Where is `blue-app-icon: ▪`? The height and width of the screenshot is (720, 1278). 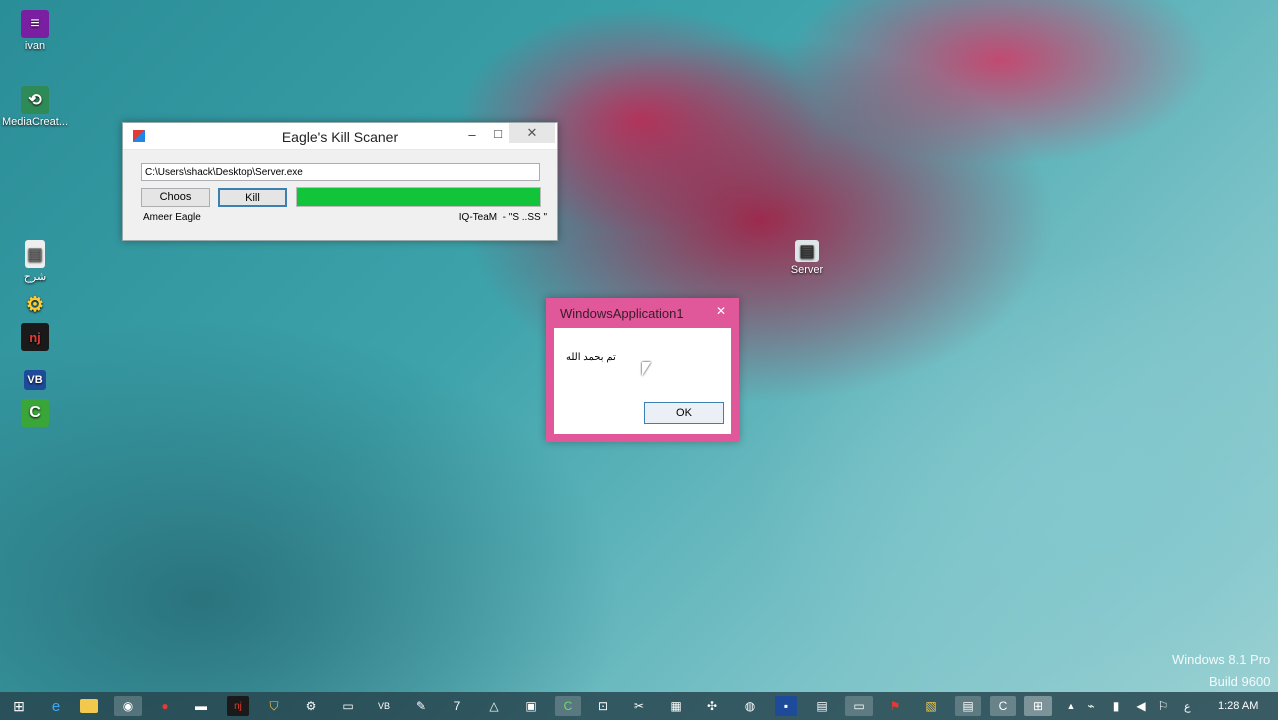 blue-app-icon: ▪ is located at coordinates (786, 706).